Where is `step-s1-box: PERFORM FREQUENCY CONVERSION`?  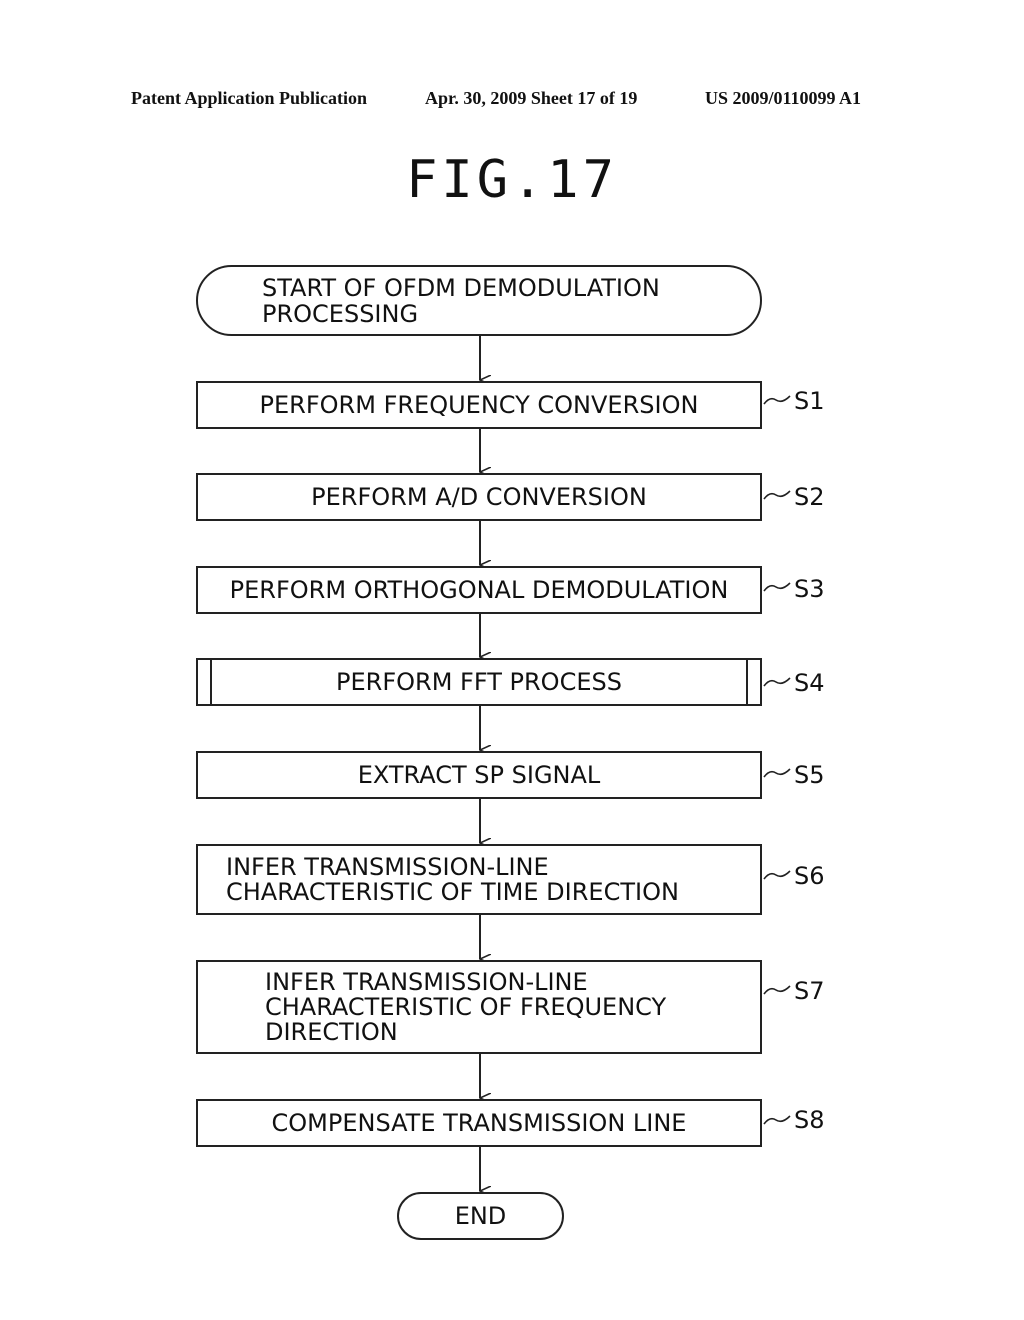
step-s1-box: PERFORM FREQUENCY CONVERSION is located at coordinates (479, 405).